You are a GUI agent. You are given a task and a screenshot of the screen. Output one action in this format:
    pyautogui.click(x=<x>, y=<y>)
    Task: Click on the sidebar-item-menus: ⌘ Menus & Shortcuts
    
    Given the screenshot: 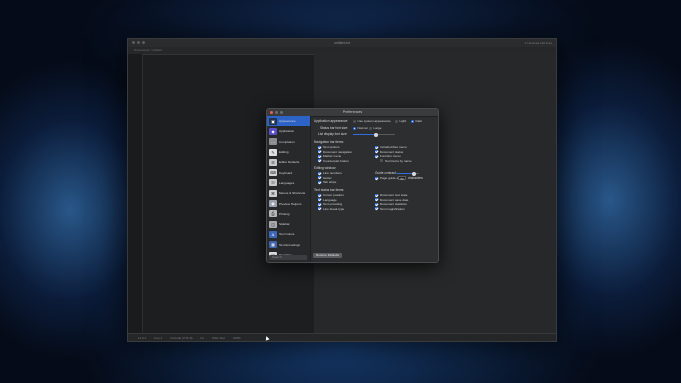 What is the action you would take?
    pyautogui.click(x=288, y=193)
    